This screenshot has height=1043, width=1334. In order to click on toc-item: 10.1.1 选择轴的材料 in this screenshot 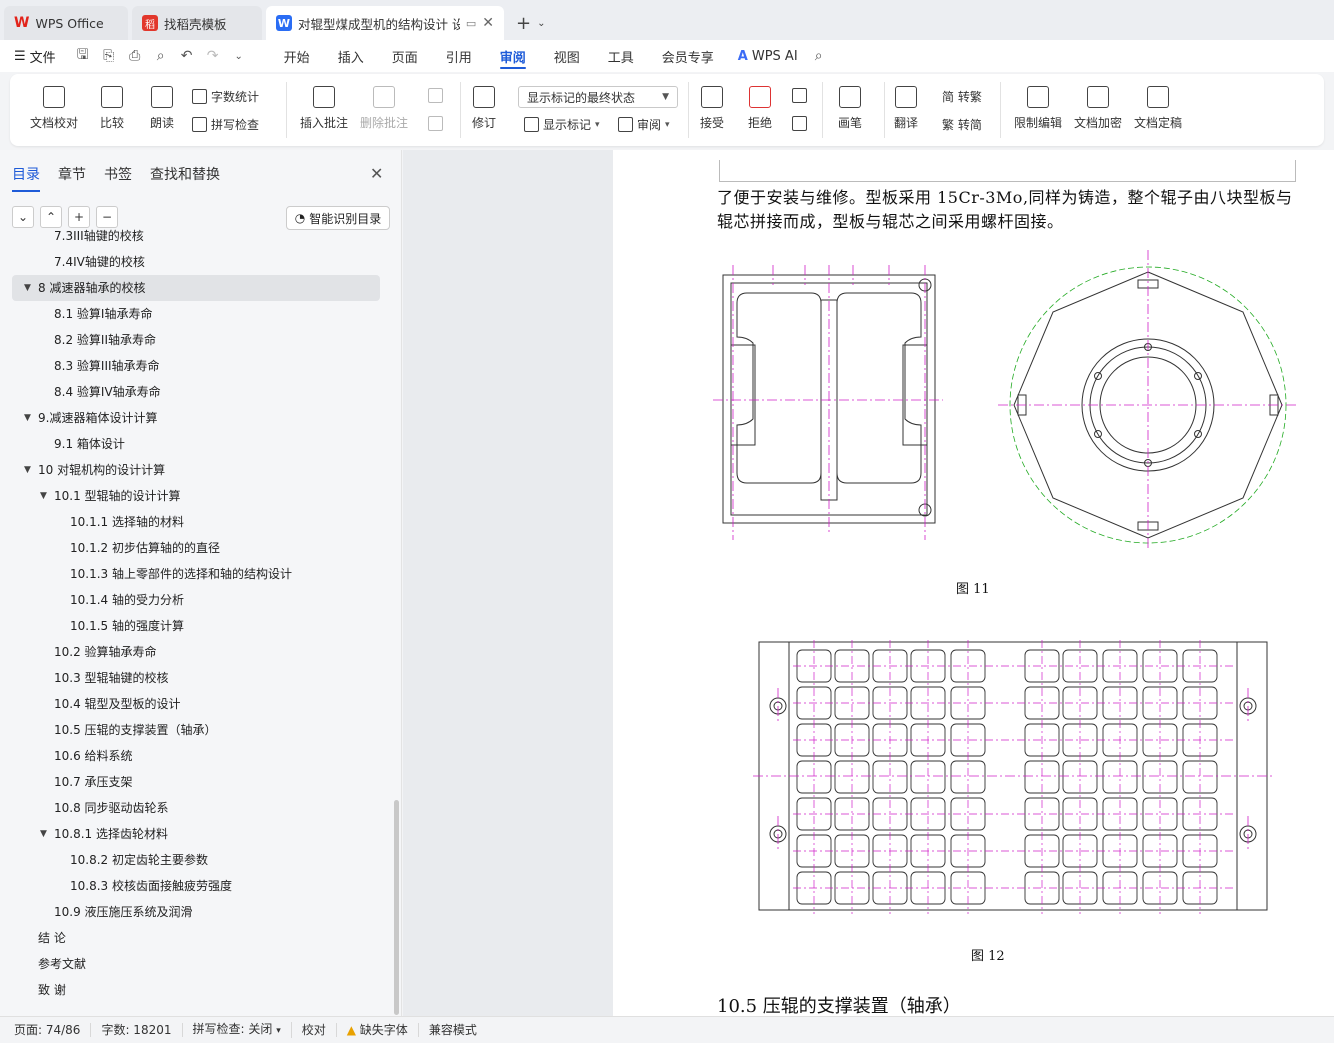, I will do `click(196, 522)`.